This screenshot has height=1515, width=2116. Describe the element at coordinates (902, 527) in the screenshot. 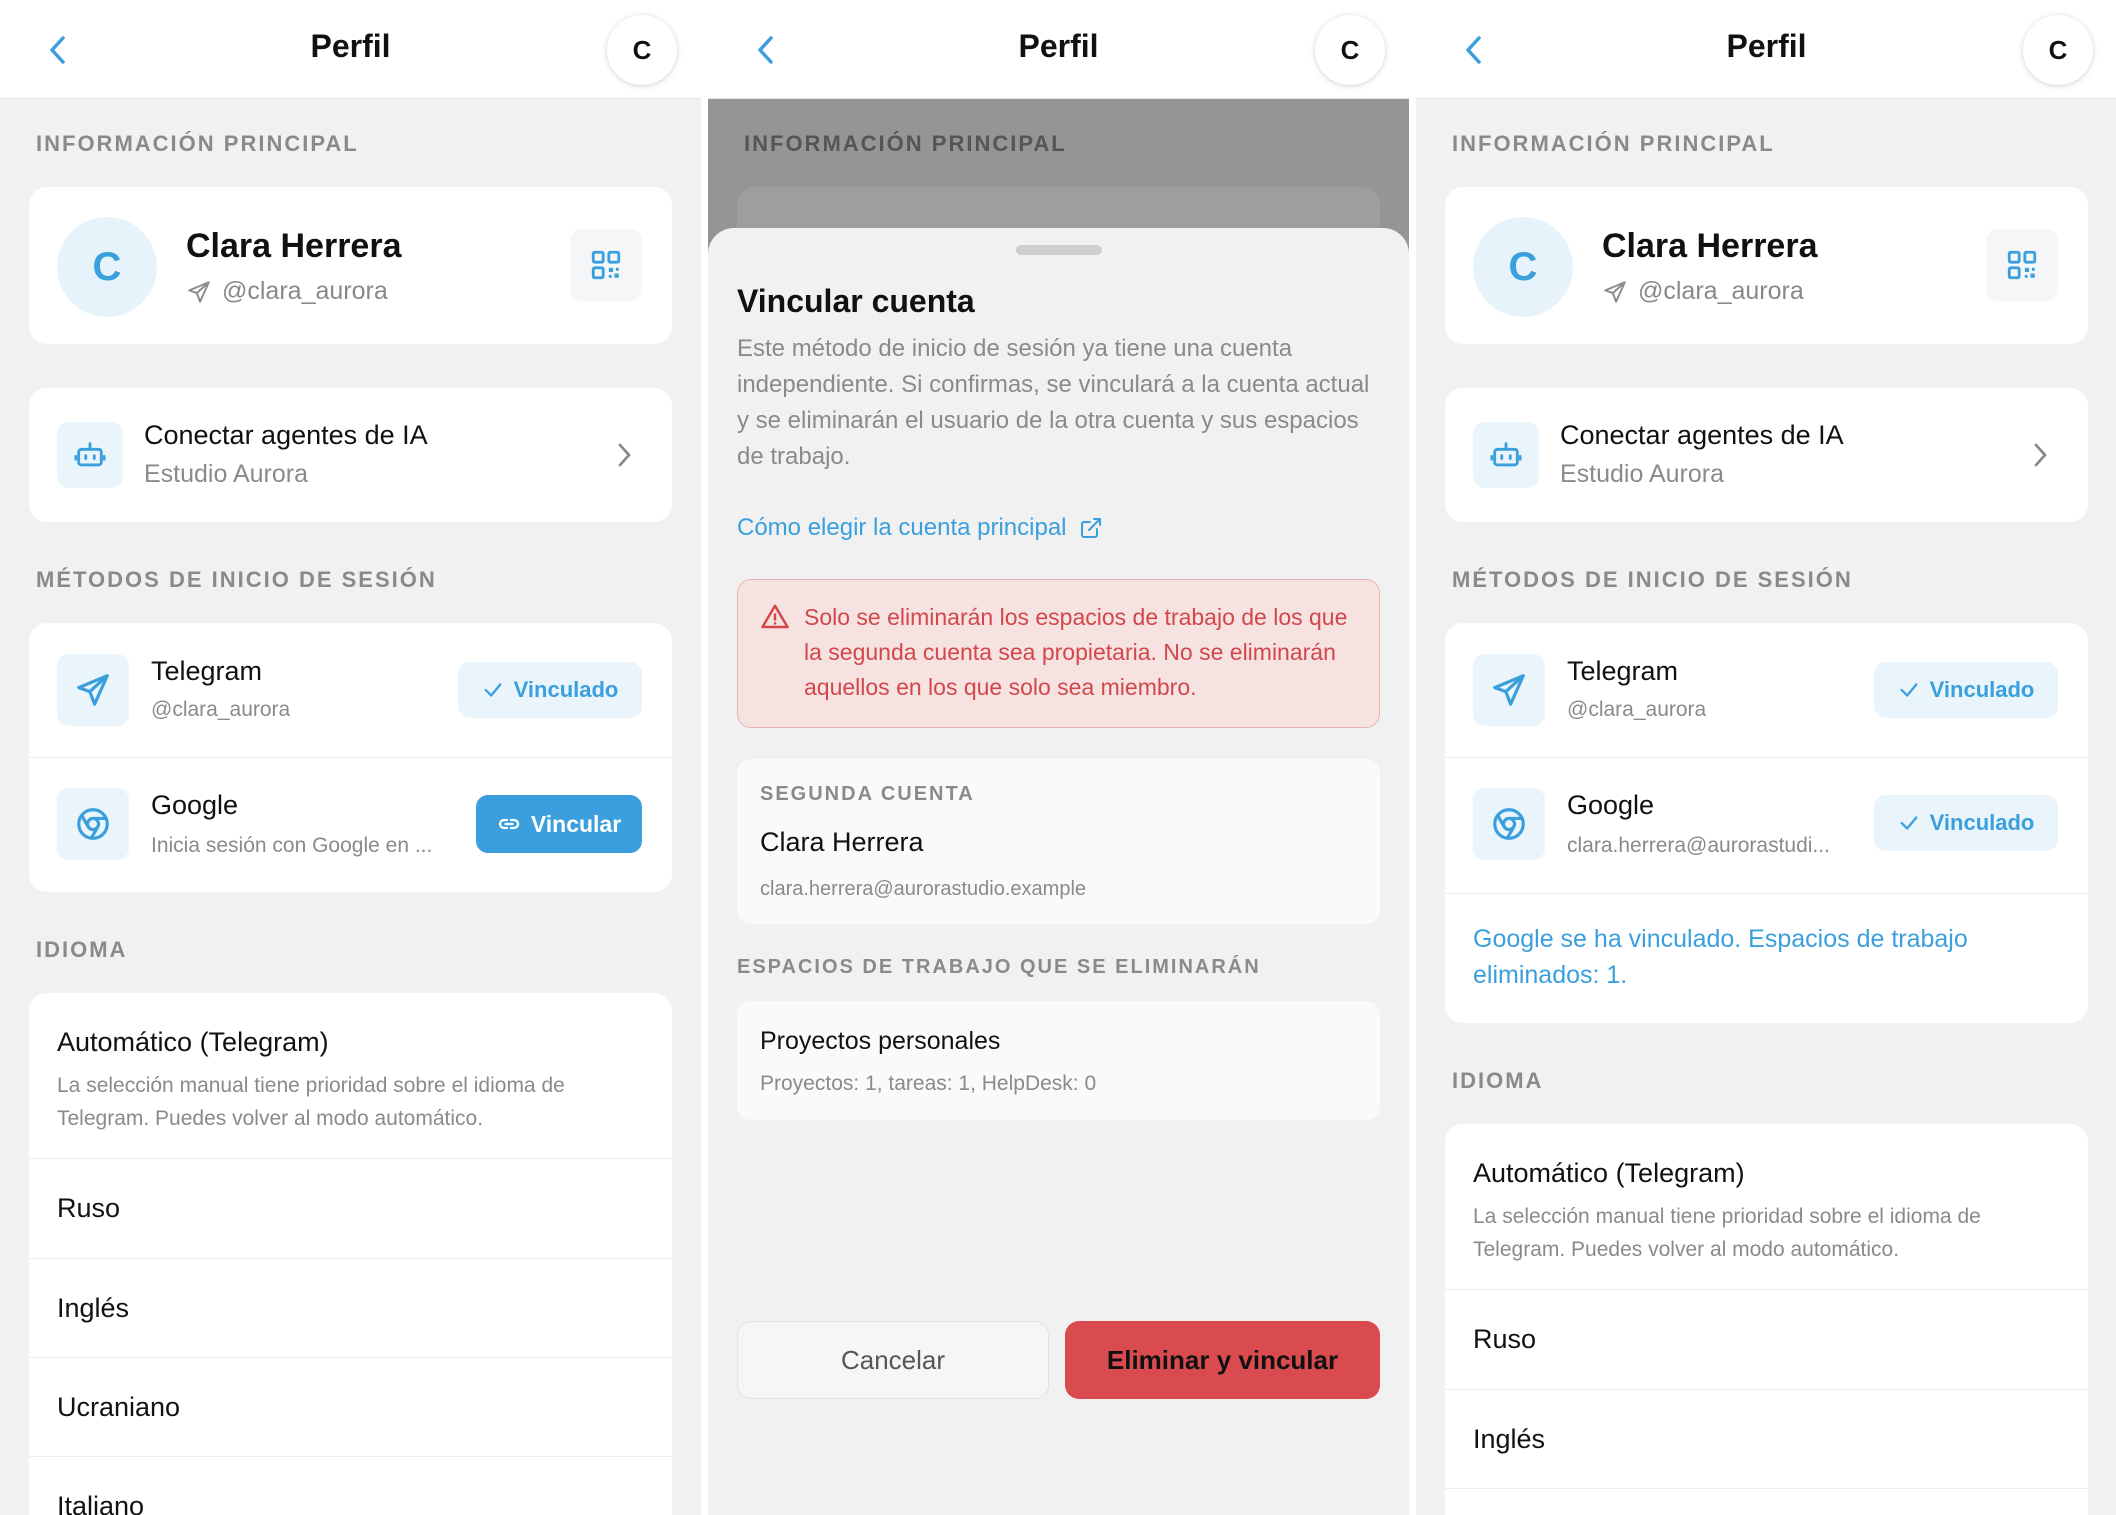

I see `help-link-label: Cómo elegir la cuenta principal` at that location.